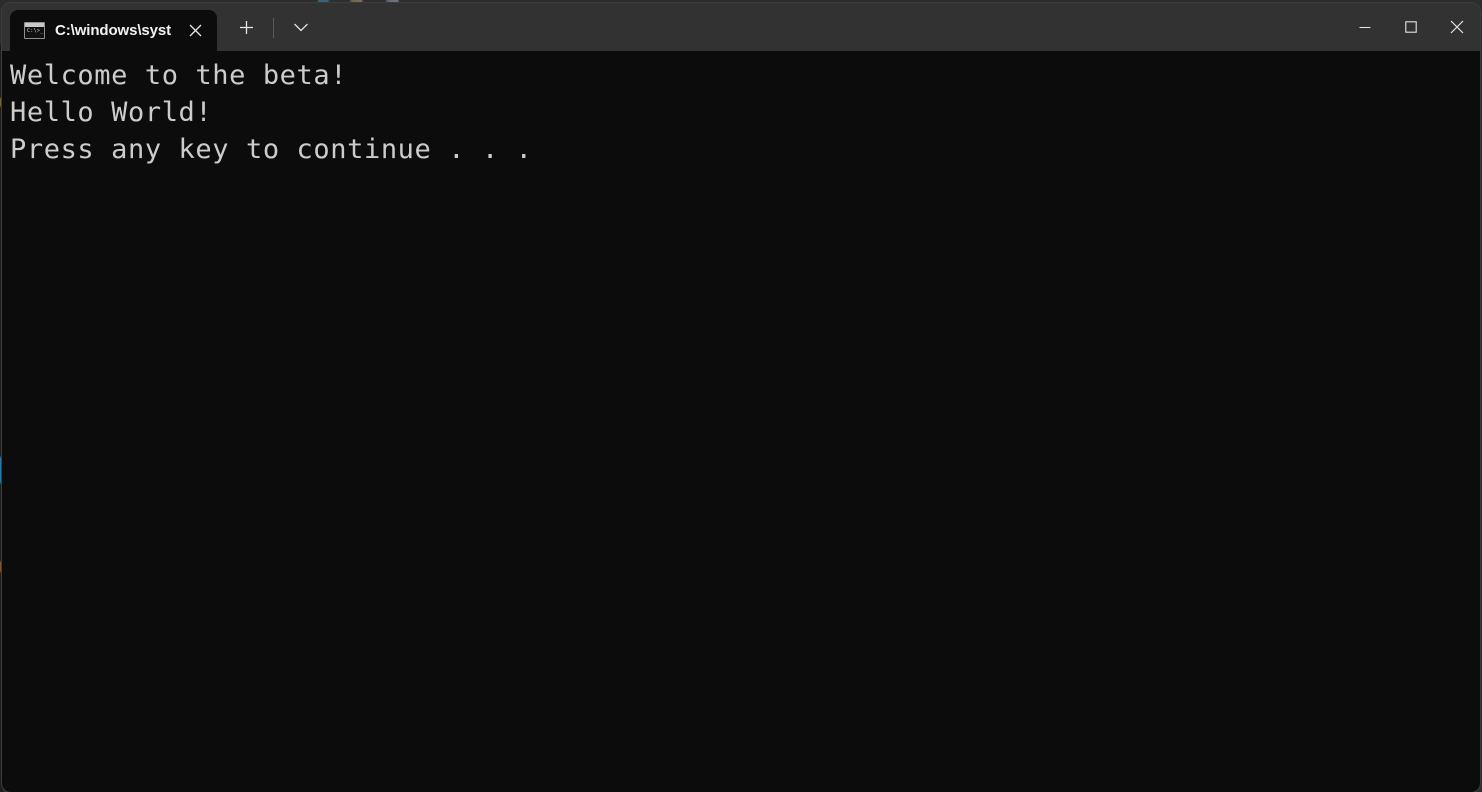 Image resolution: width=1482 pixels, height=792 pixels. I want to click on maximize-icon, so click(1411, 27).